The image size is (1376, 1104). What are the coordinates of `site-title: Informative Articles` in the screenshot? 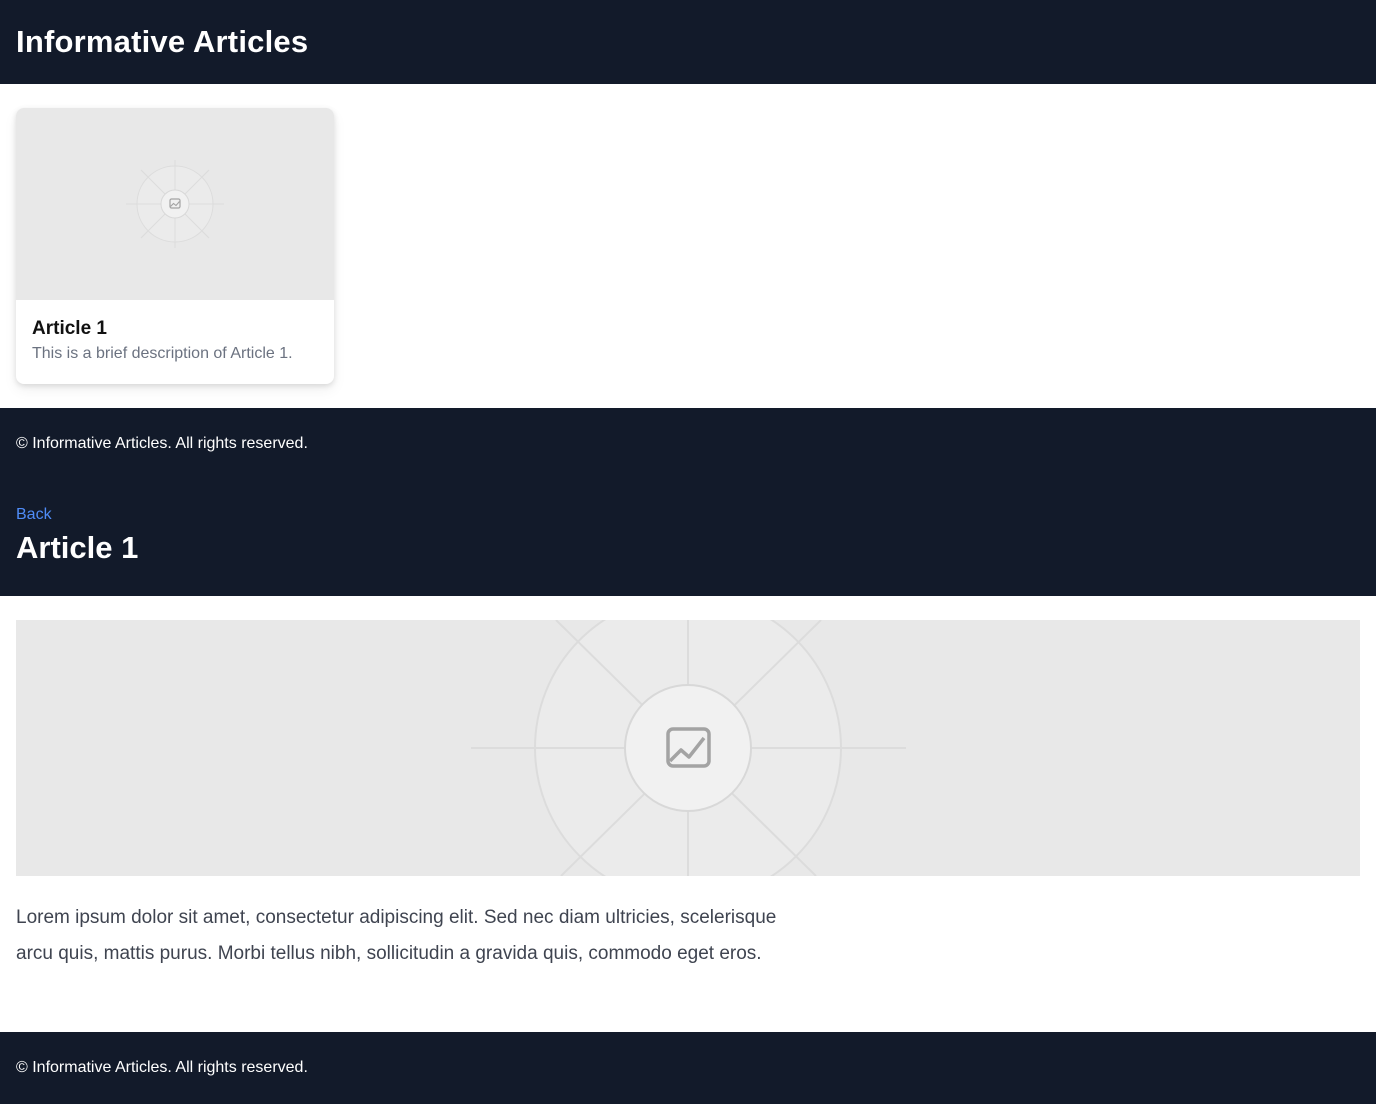 It's located at (162, 41).